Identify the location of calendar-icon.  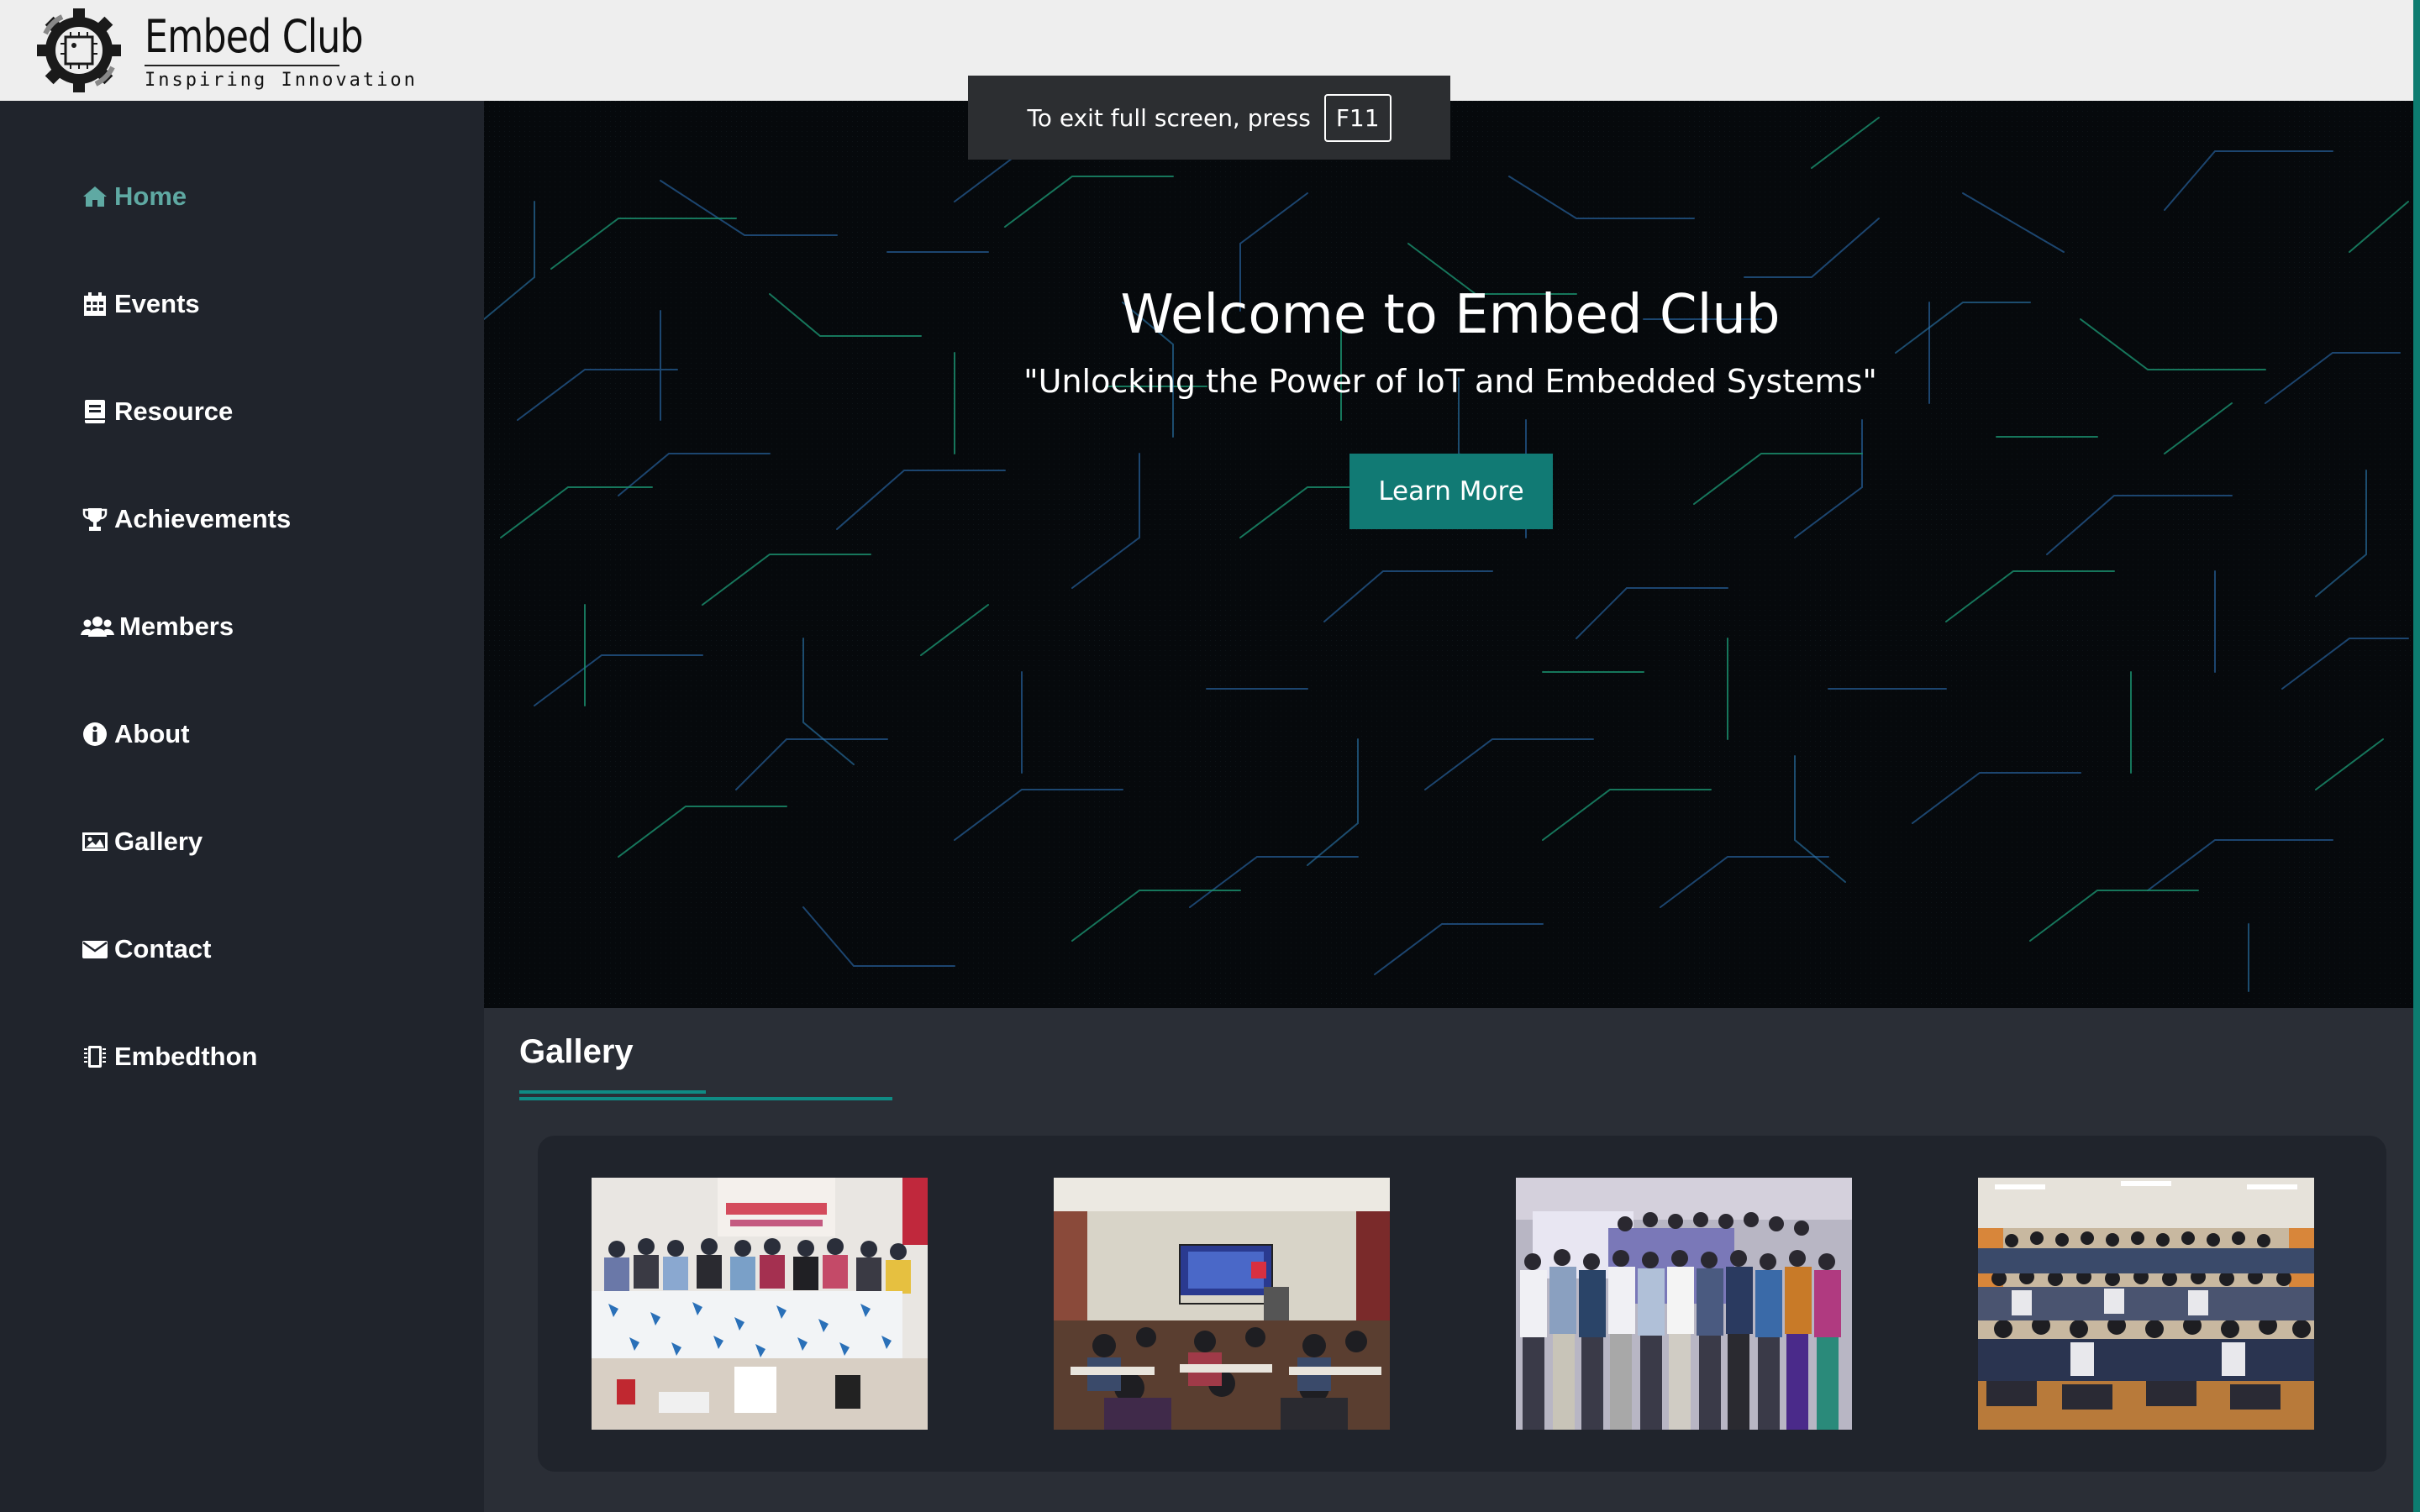
(95, 304).